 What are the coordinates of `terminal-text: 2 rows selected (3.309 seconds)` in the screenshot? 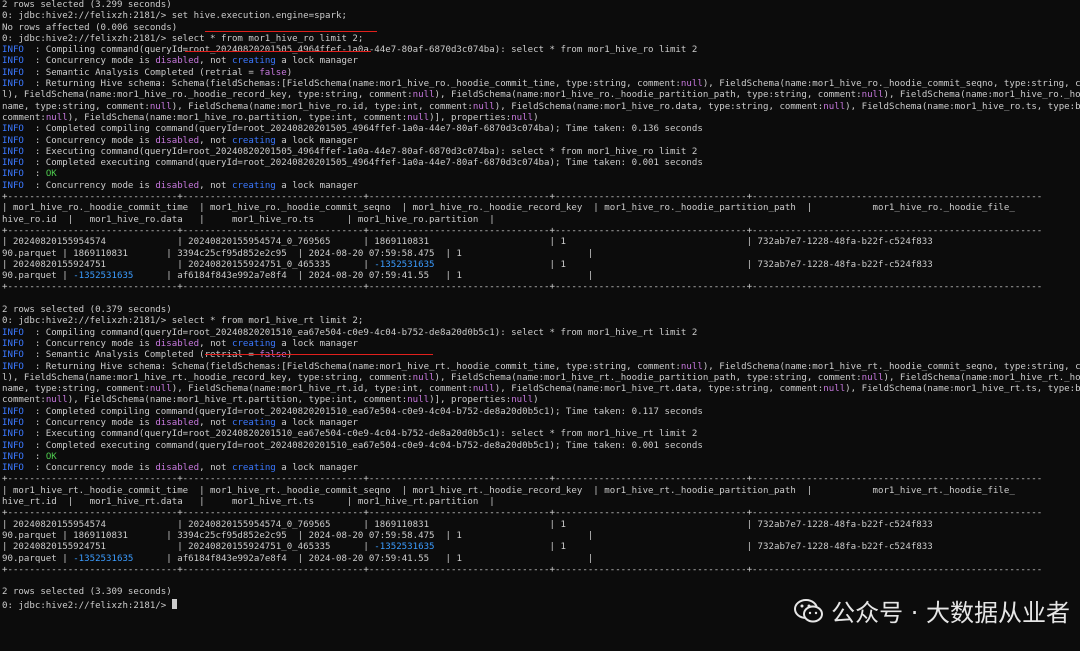 It's located at (87, 592).